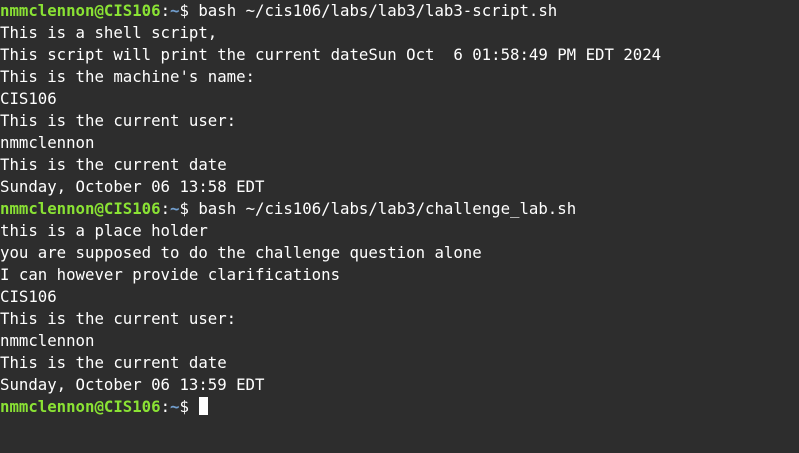 This screenshot has height=453, width=799. I want to click on output-line: I can however provide clarifications, so click(170, 274).